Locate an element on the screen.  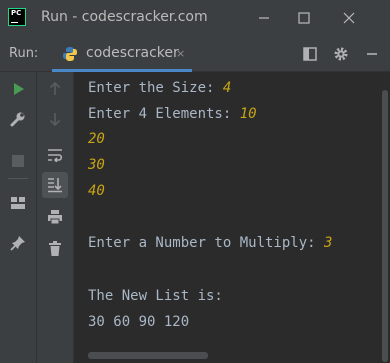
console-line: 20 is located at coordinates (96, 139).